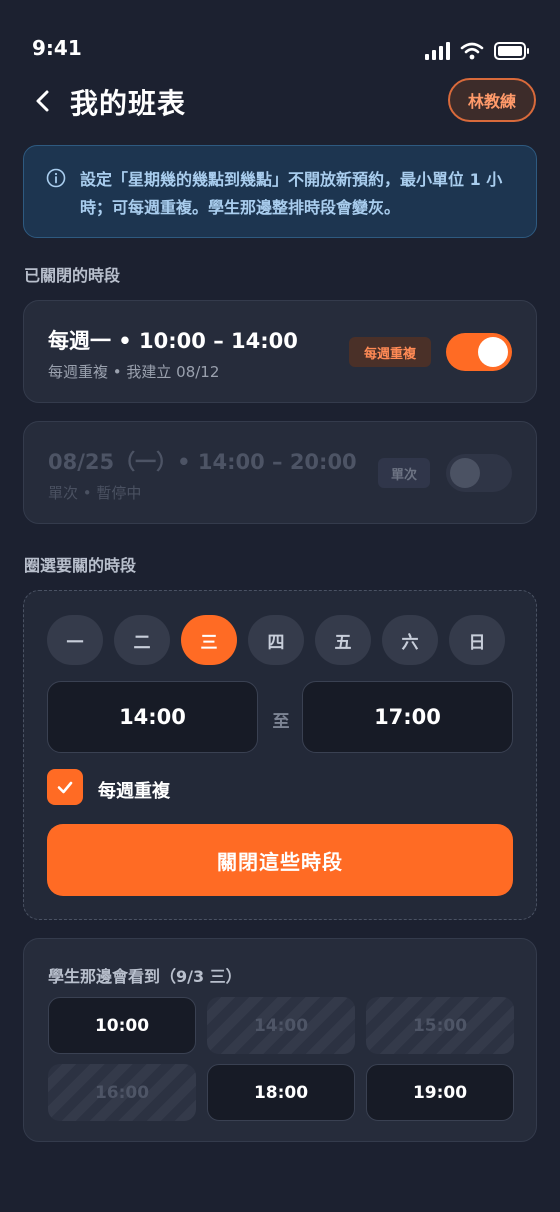 The height and width of the screenshot is (1212, 560). What do you see at coordinates (134, 372) in the screenshot?
I see `slot-subtitle: 每週重複 • 我建立 08/12` at bounding box center [134, 372].